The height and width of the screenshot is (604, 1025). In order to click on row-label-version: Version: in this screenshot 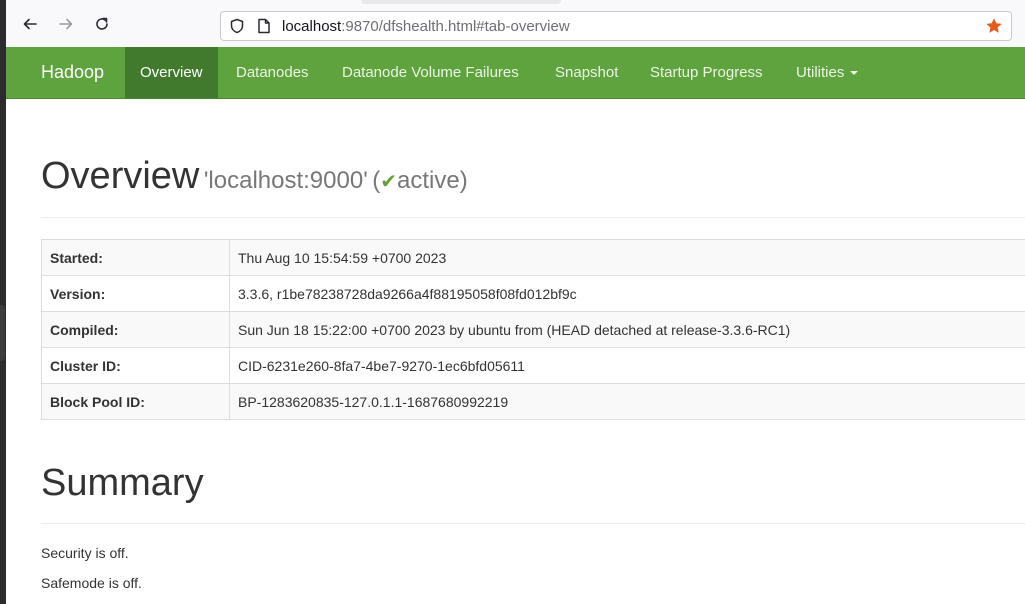, I will do `click(135, 293)`.